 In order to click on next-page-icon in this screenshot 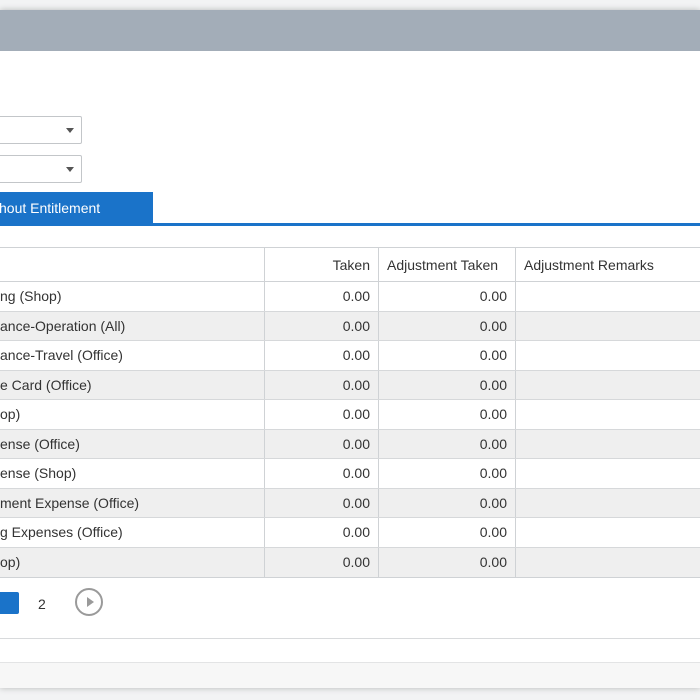, I will do `click(89, 602)`.